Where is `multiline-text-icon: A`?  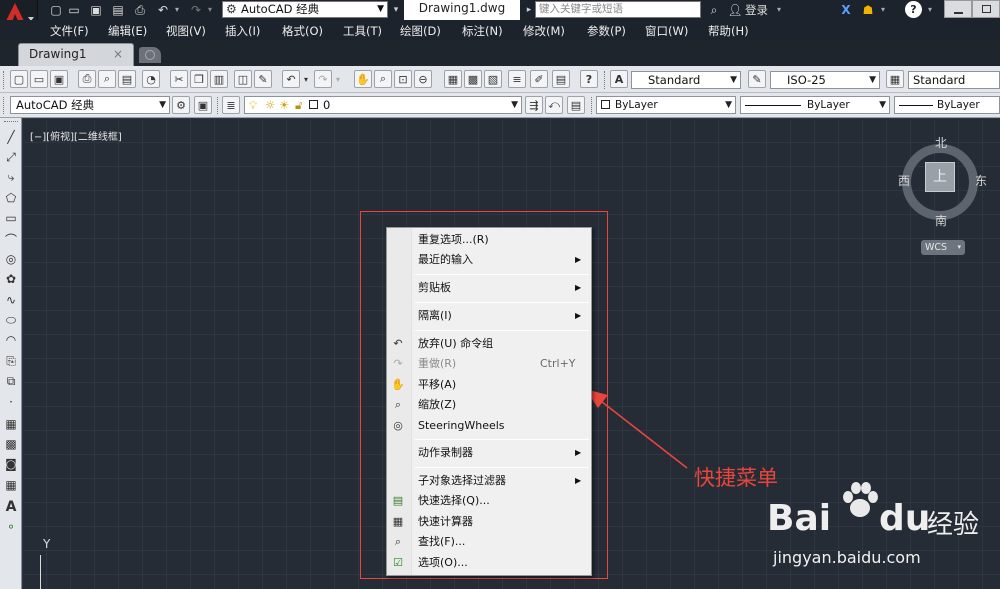 multiline-text-icon: A is located at coordinates (11, 507).